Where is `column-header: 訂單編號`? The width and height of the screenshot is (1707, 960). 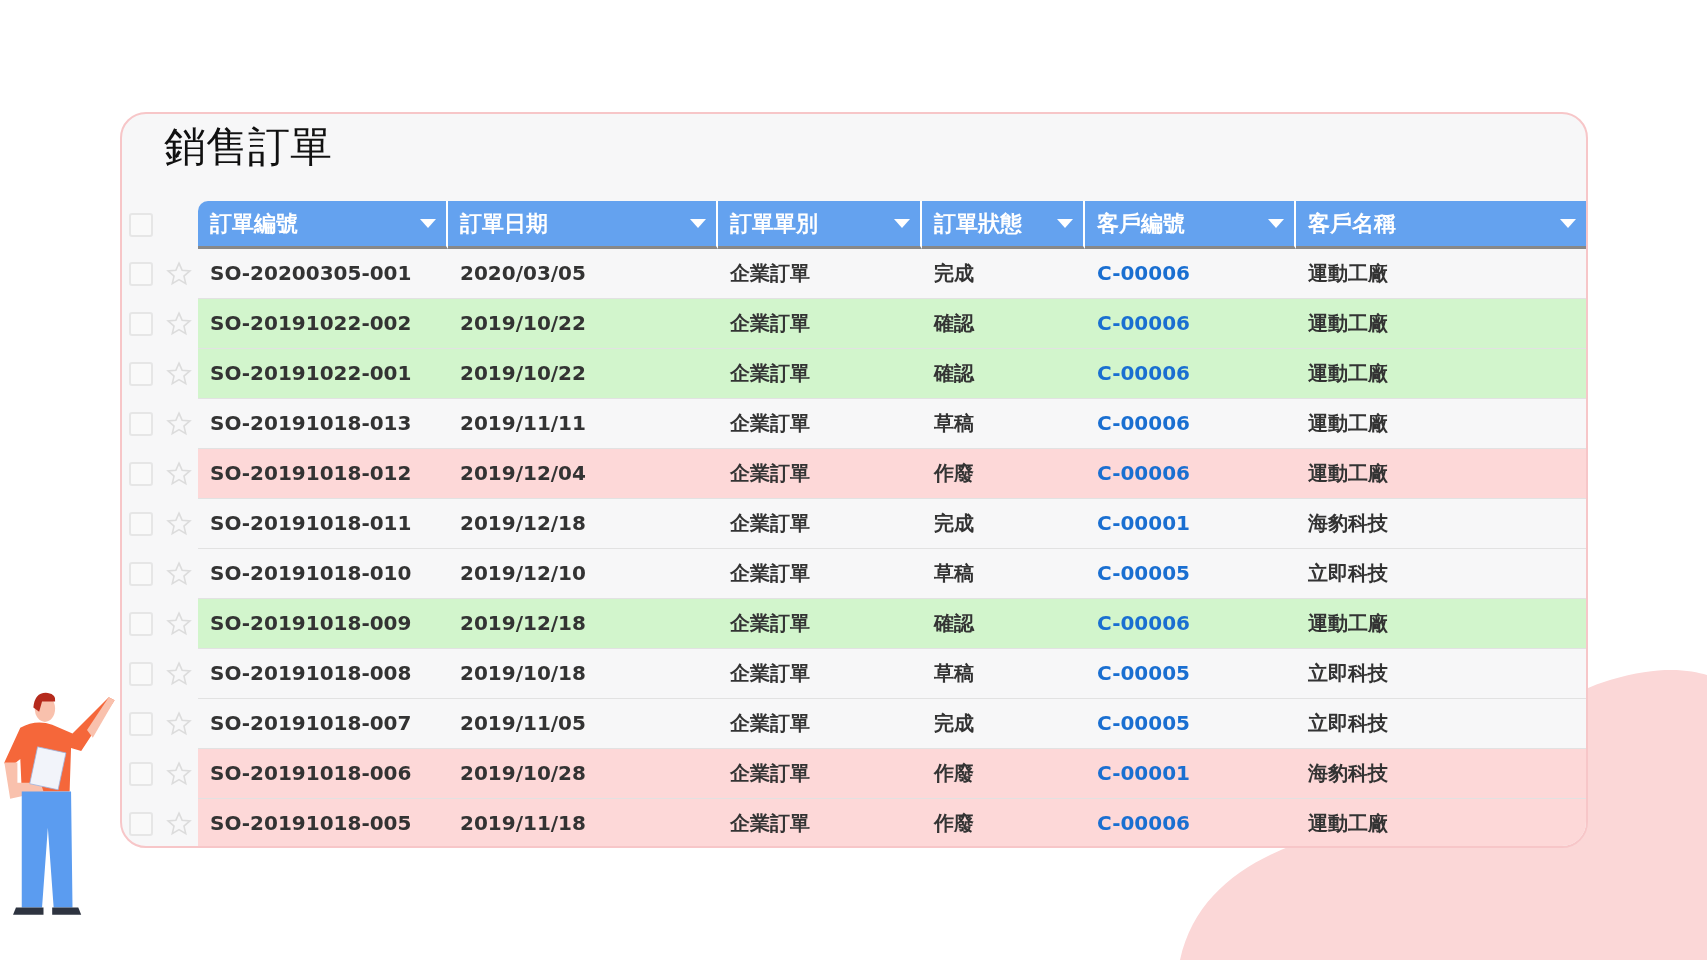
column-header: 訂單編號 is located at coordinates (323, 224).